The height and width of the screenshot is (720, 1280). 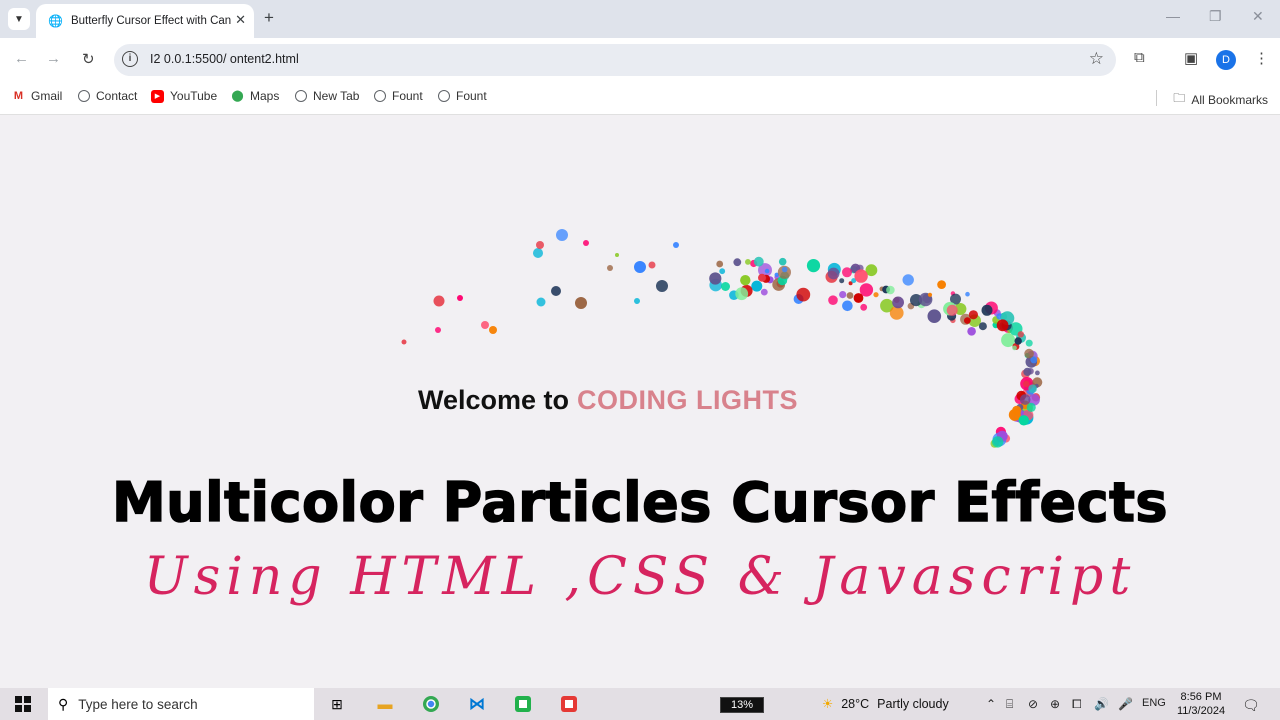 I want to click on microphone-icon: 🎤, so click(x=1125, y=704).